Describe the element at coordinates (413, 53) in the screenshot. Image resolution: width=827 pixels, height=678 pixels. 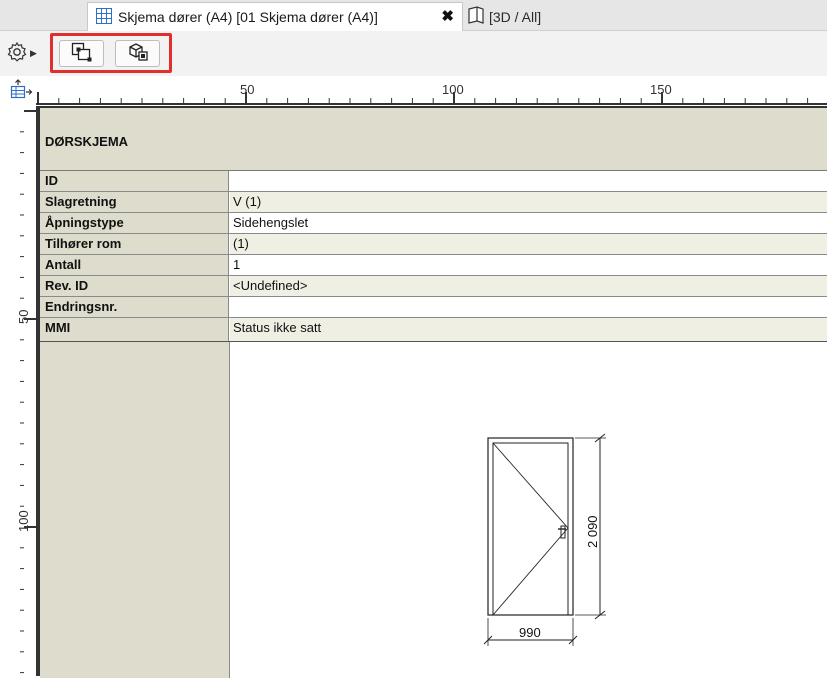
I see `toolbar: ▶` at that location.